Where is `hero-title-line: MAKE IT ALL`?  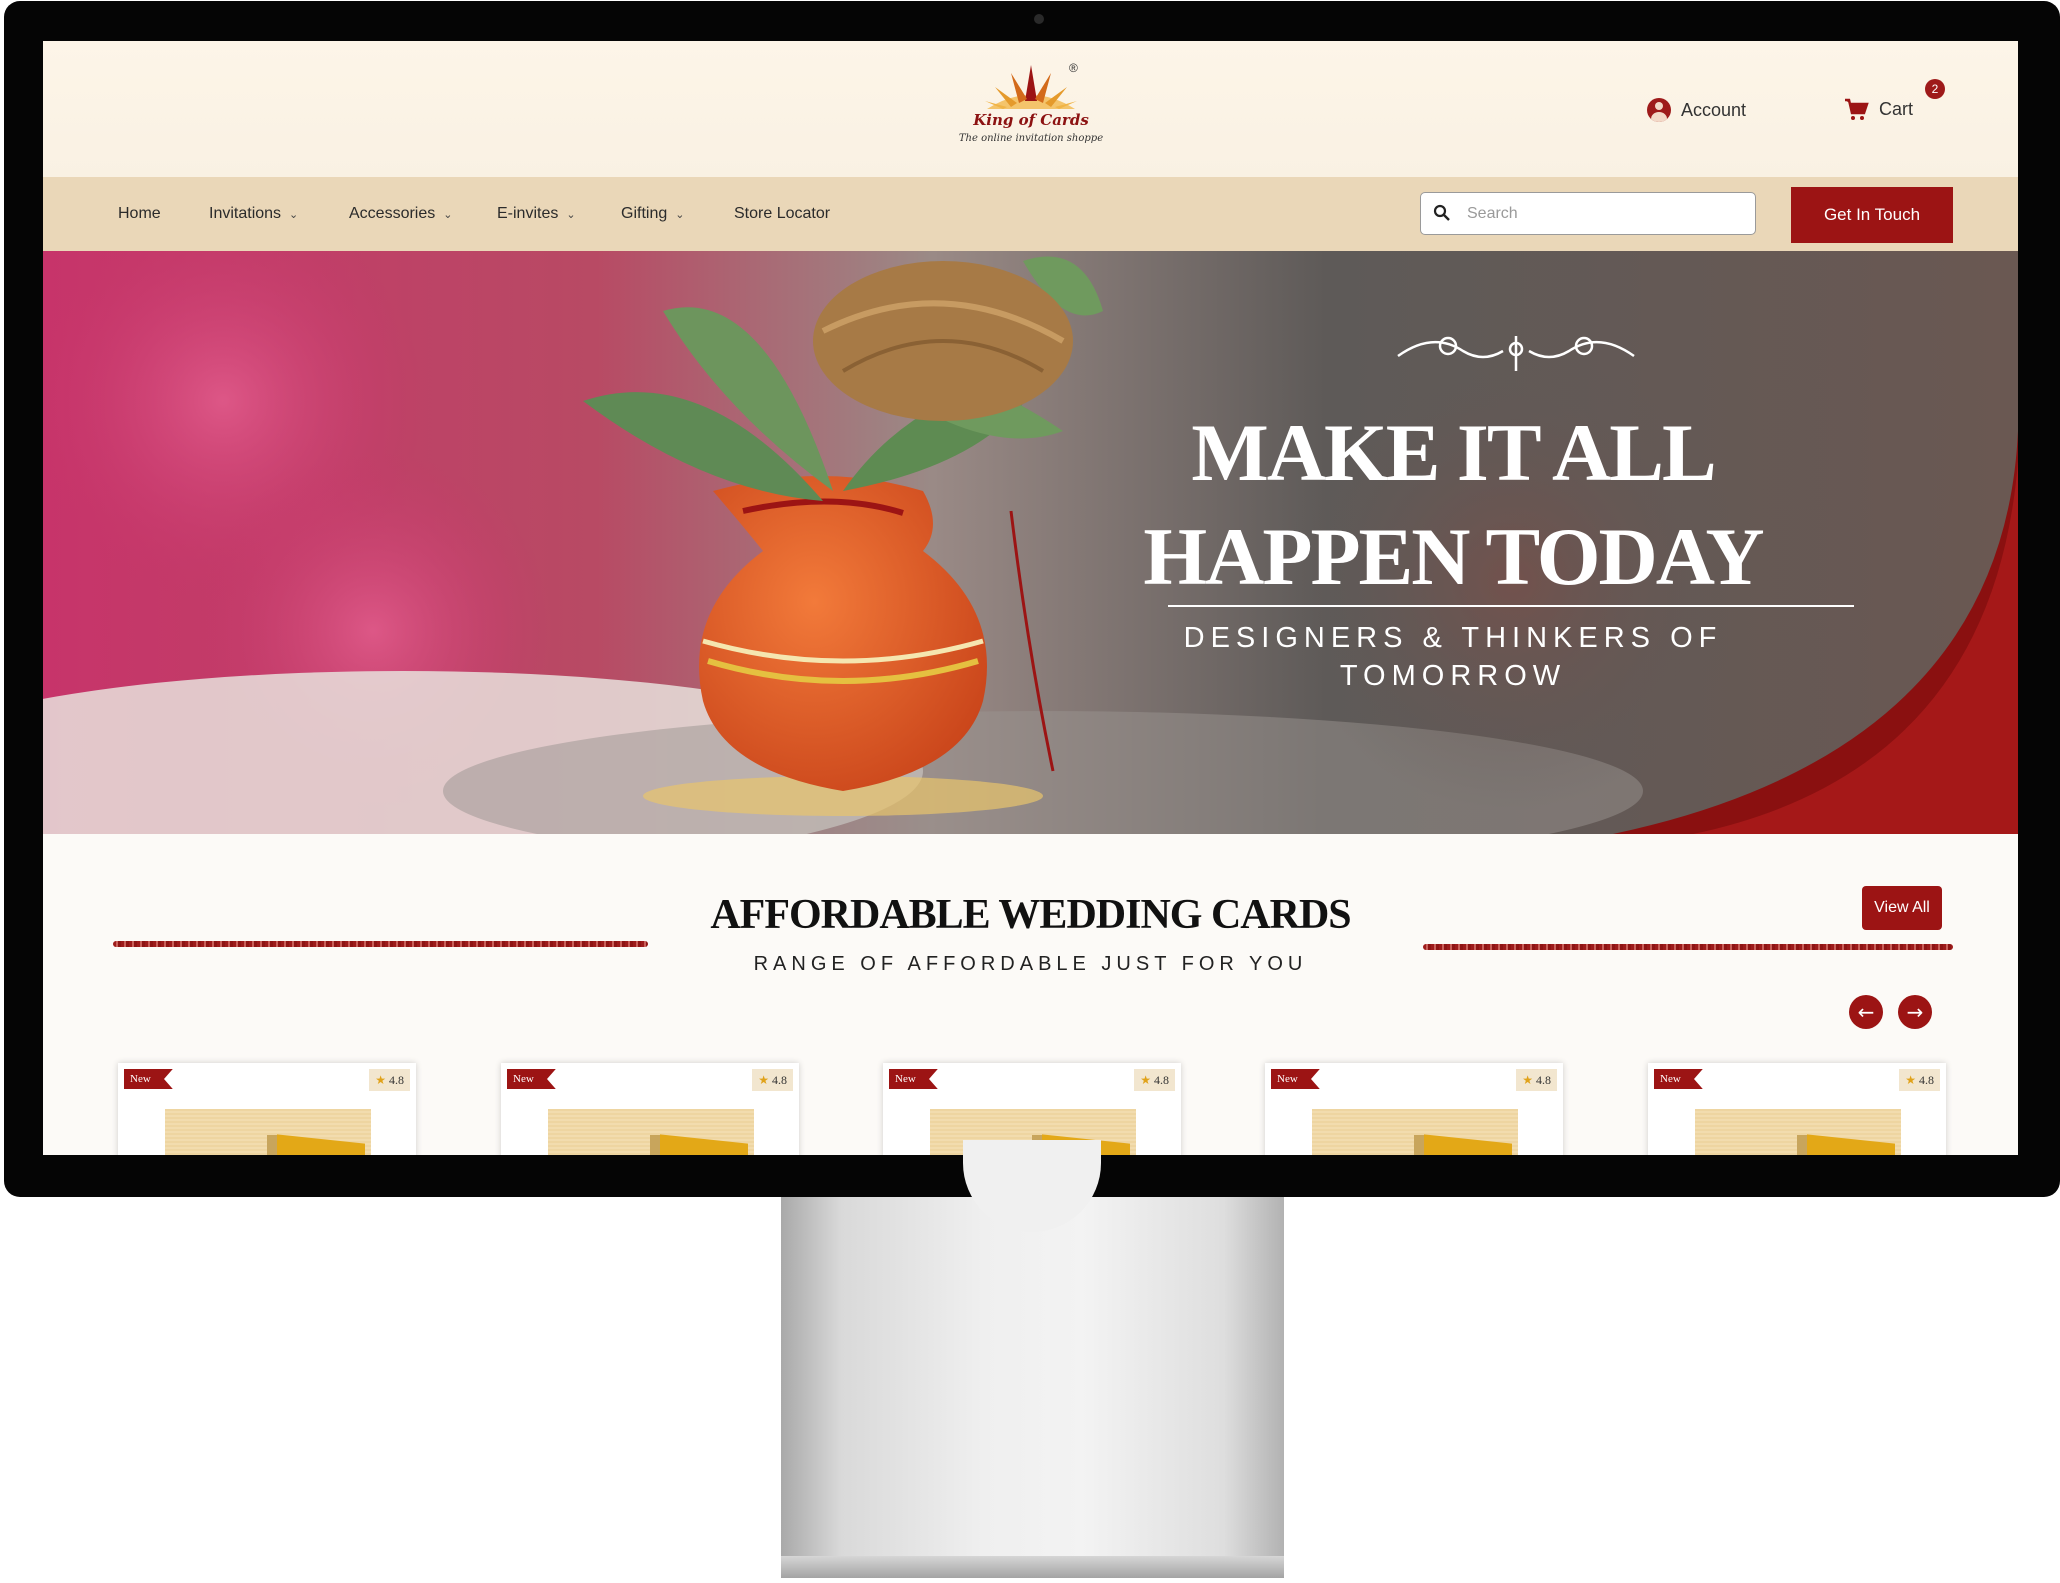 hero-title-line: MAKE IT ALL is located at coordinates (1453, 452).